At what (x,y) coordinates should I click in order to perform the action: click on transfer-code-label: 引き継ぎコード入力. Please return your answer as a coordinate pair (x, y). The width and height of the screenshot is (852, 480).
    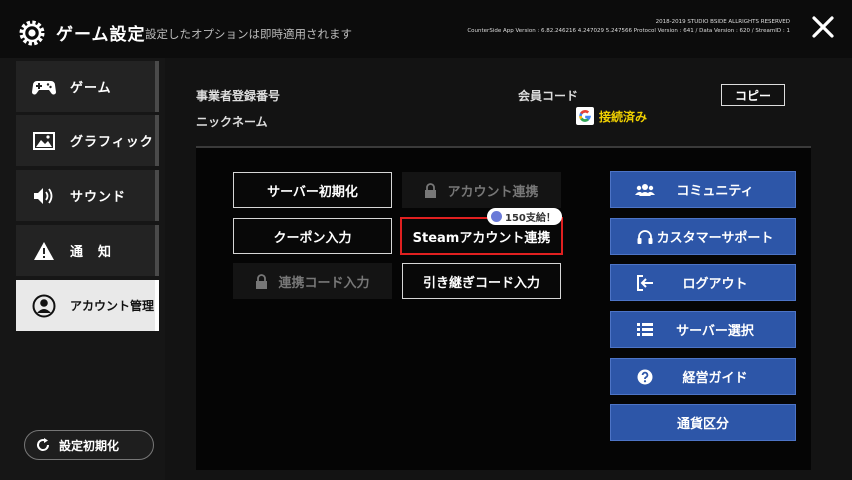
    Looking at the image, I should click on (481, 283).